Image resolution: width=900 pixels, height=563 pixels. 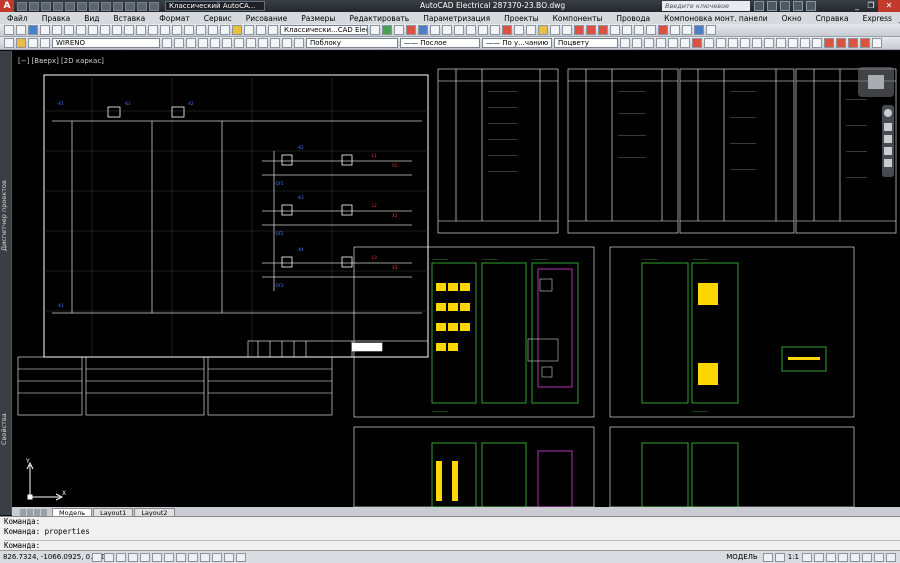 What do you see at coordinates (22, 6) in the screenshot?
I see `new-icon` at bounding box center [22, 6].